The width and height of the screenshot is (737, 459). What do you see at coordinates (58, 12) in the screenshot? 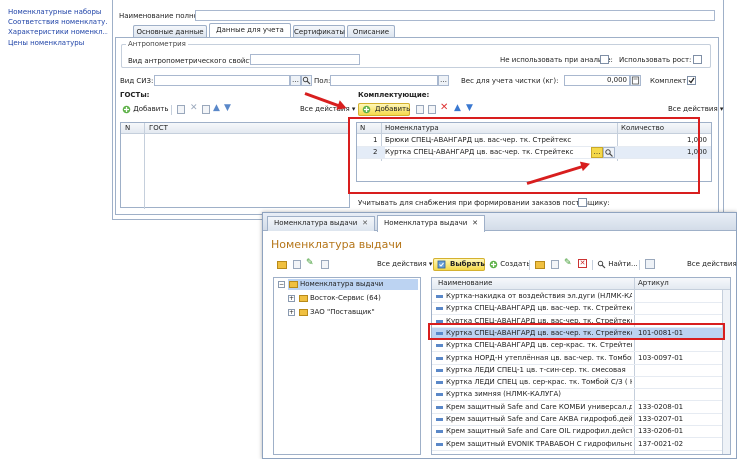
I see `nav-item-sets: Номенклатурные наборы` at bounding box center [58, 12].